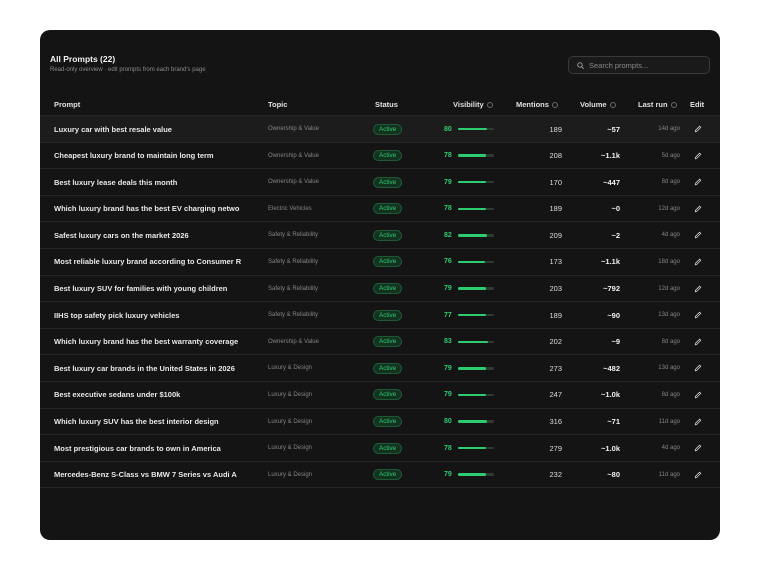 This screenshot has height=570, width=760. I want to click on search-input, so click(645, 65).